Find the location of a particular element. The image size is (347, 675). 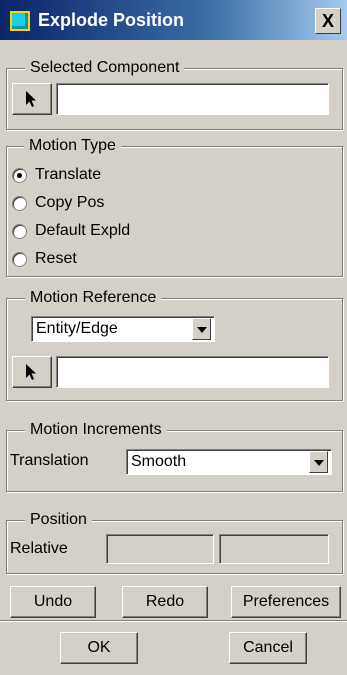

undo-button: Undo is located at coordinates (53, 602).